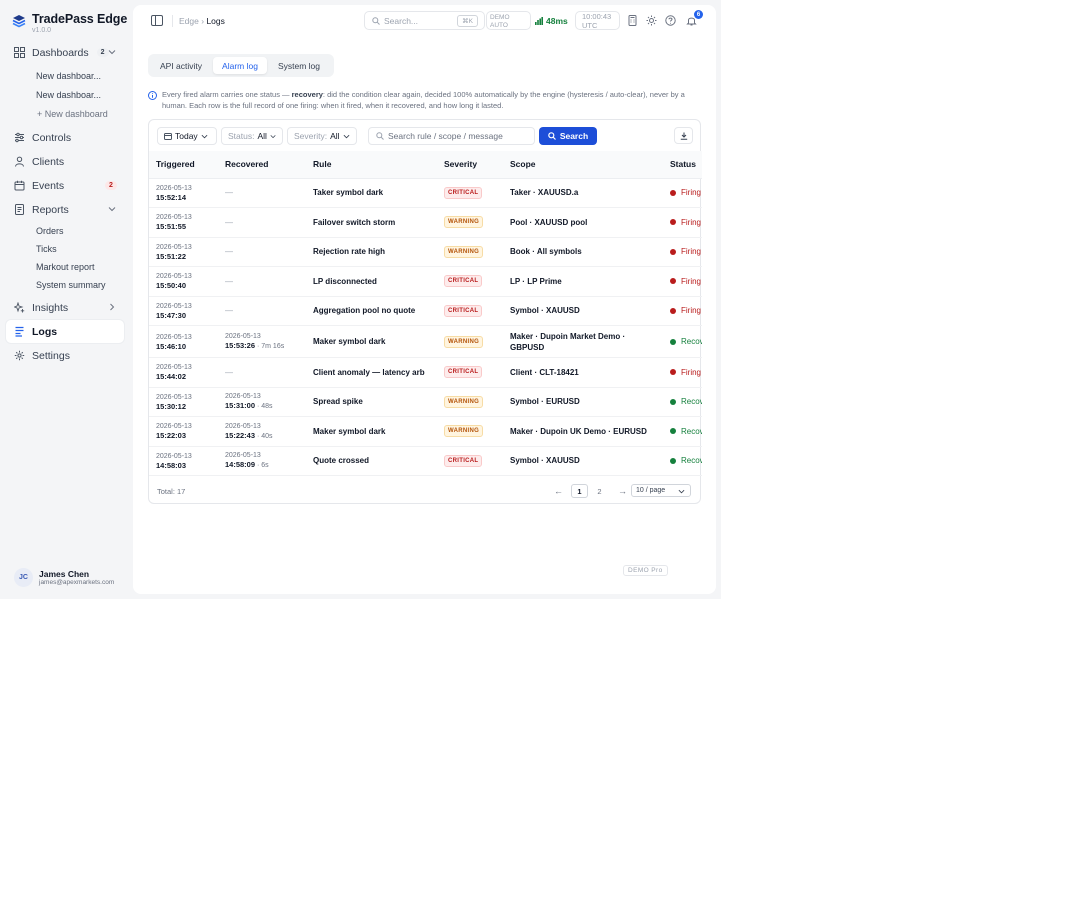 The height and width of the screenshot is (898, 1081). What do you see at coordinates (265, 401) in the screenshot?
I see `recovered-cell: 2026-05-13 15:31:00 · 48s` at bounding box center [265, 401].